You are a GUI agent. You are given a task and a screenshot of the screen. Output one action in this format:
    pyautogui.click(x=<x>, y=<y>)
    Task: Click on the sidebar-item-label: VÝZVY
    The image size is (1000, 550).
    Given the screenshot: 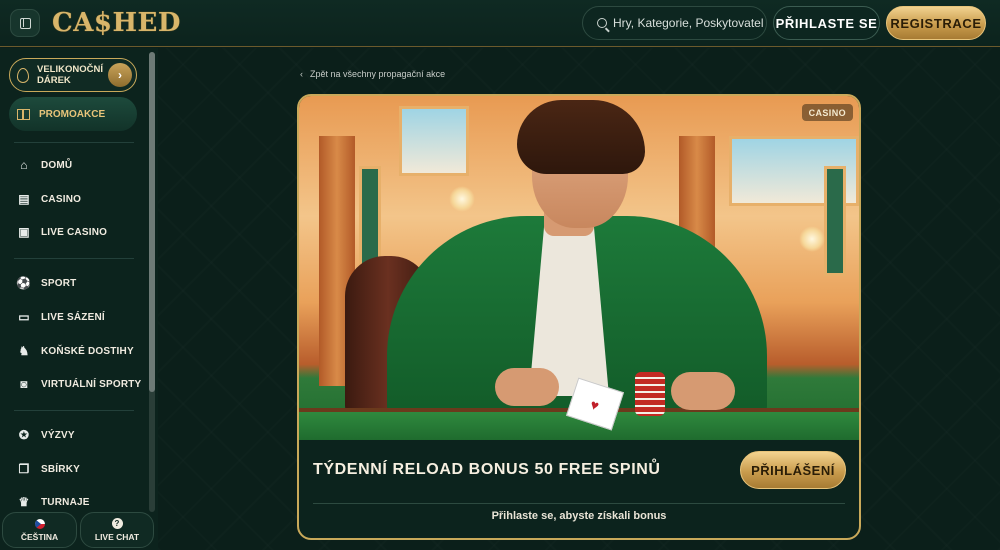 What is the action you would take?
    pyautogui.click(x=58, y=435)
    